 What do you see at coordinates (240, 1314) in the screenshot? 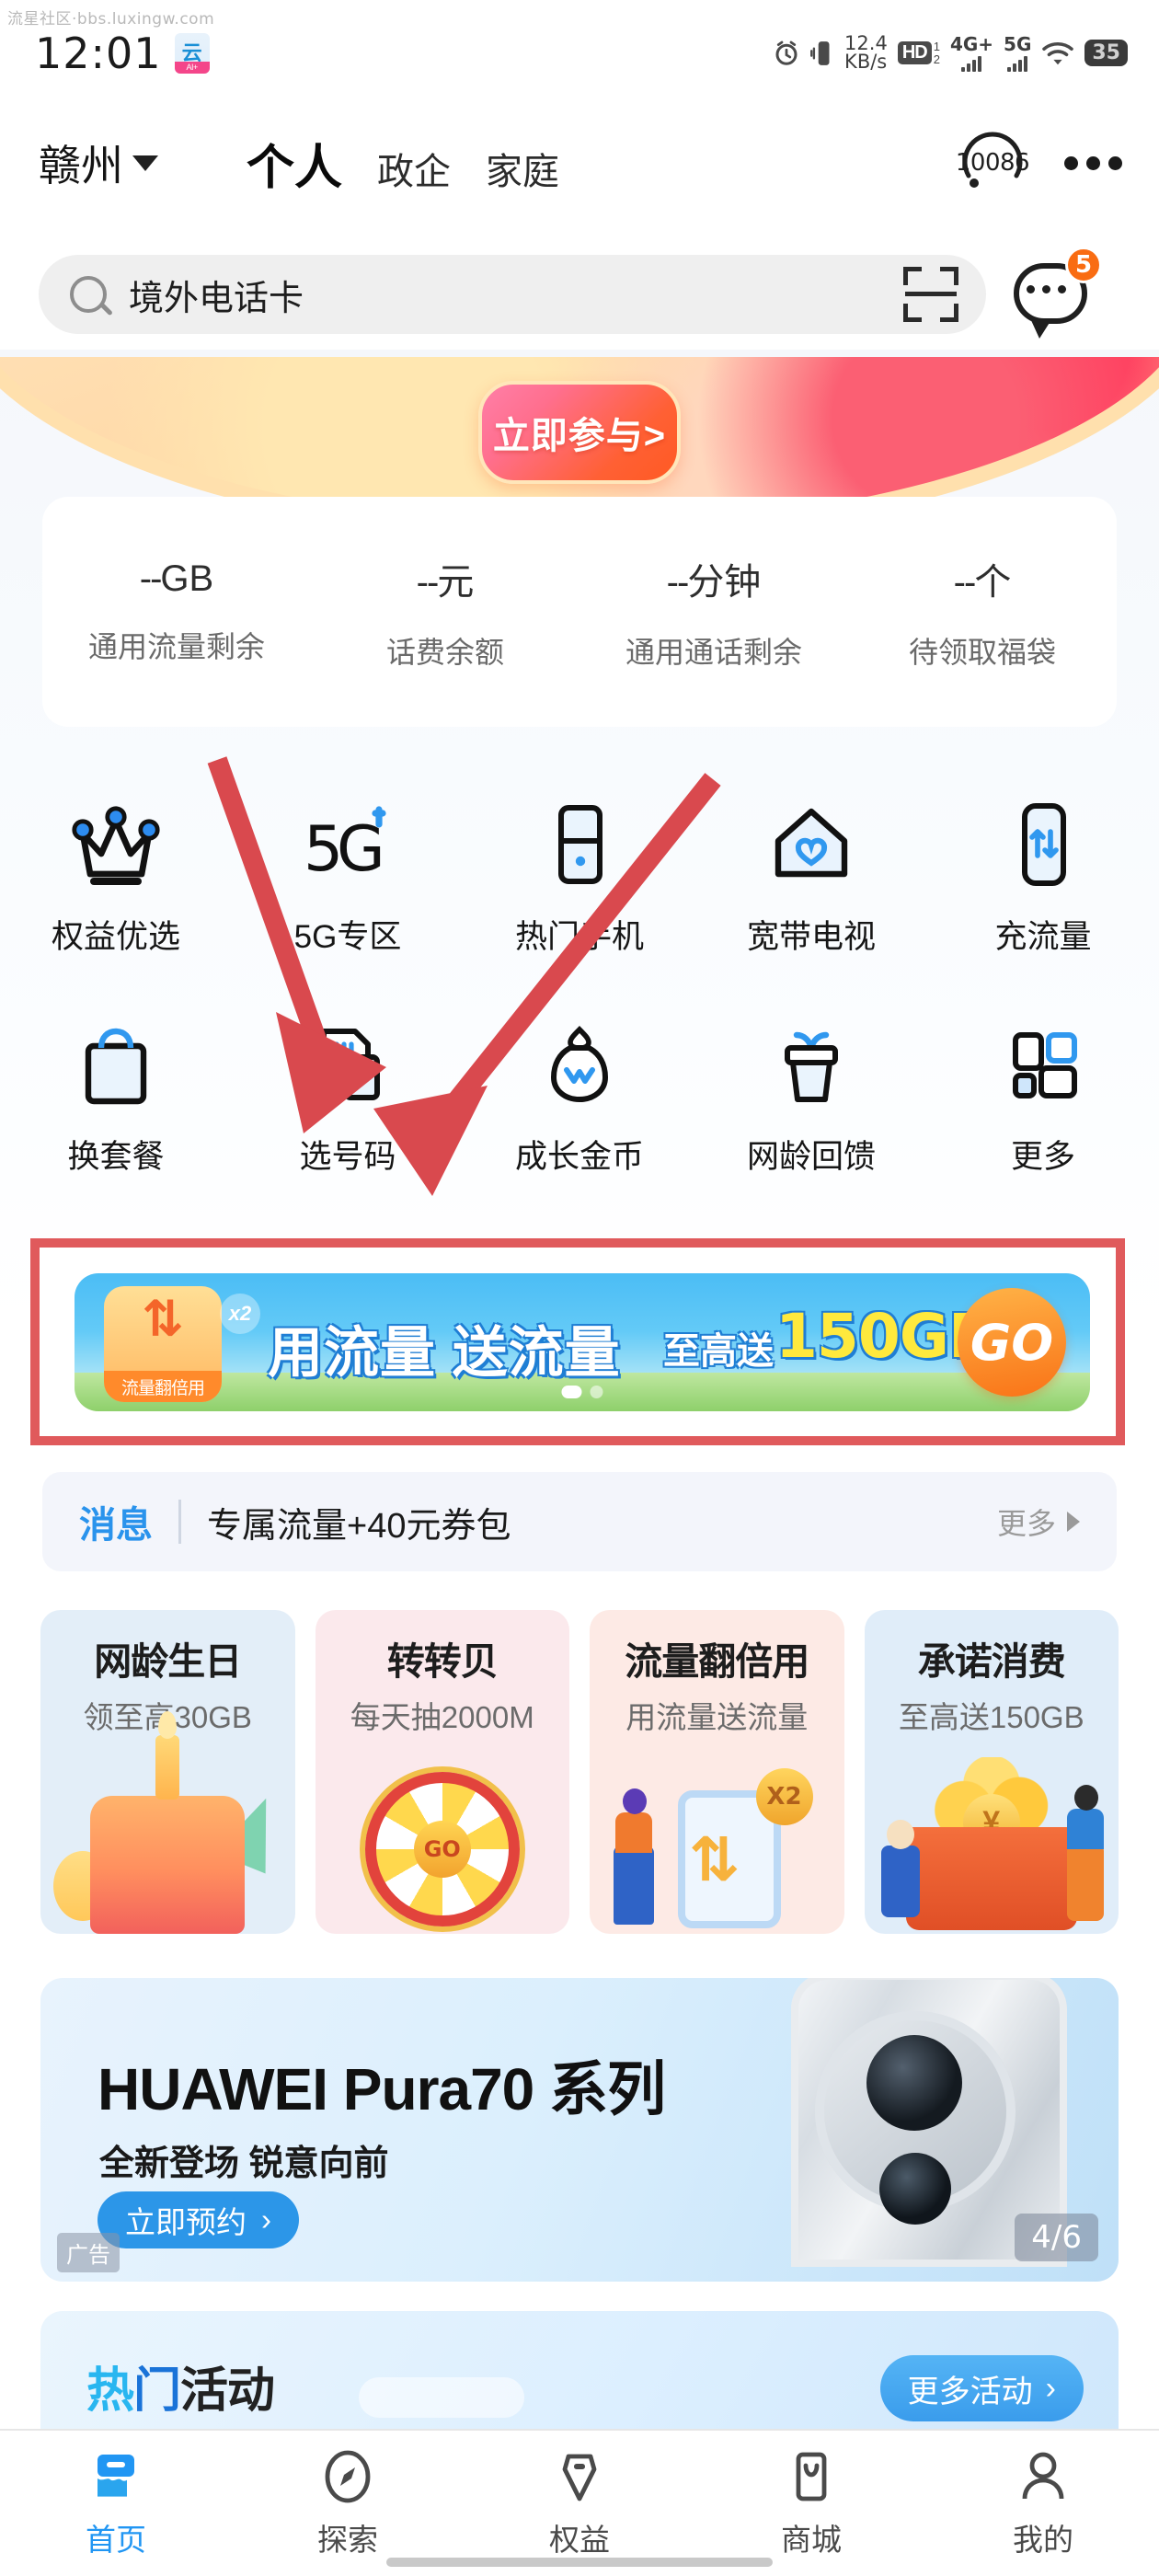
I see `banner-multiplier-badge: x2` at bounding box center [240, 1314].